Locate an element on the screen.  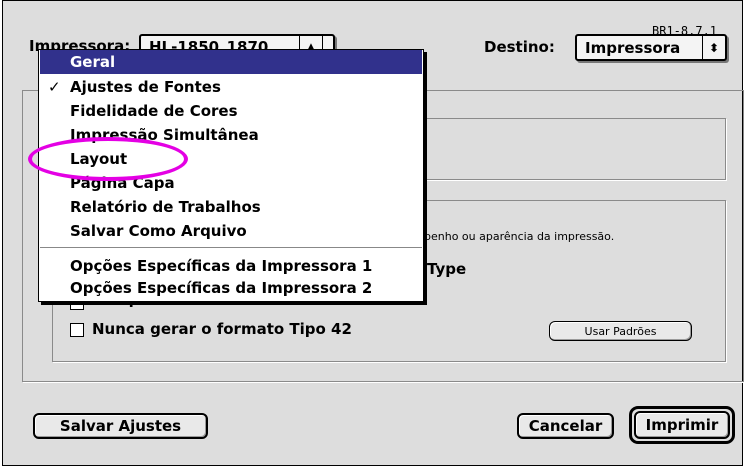
menu-item-opcoes-impressora-1: Opções Específicas da Impressora 1 is located at coordinates (231, 266).